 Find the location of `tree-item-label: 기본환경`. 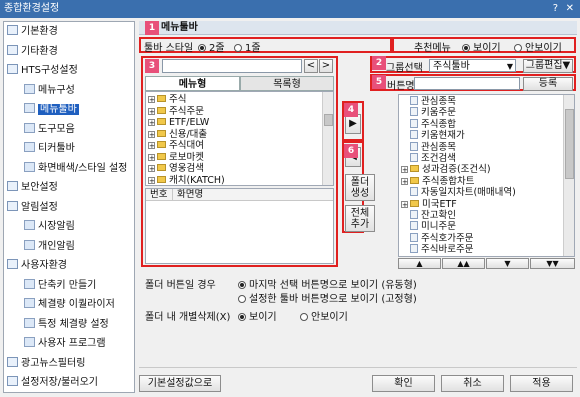

tree-item-label: 기본환경 is located at coordinates (39, 31).